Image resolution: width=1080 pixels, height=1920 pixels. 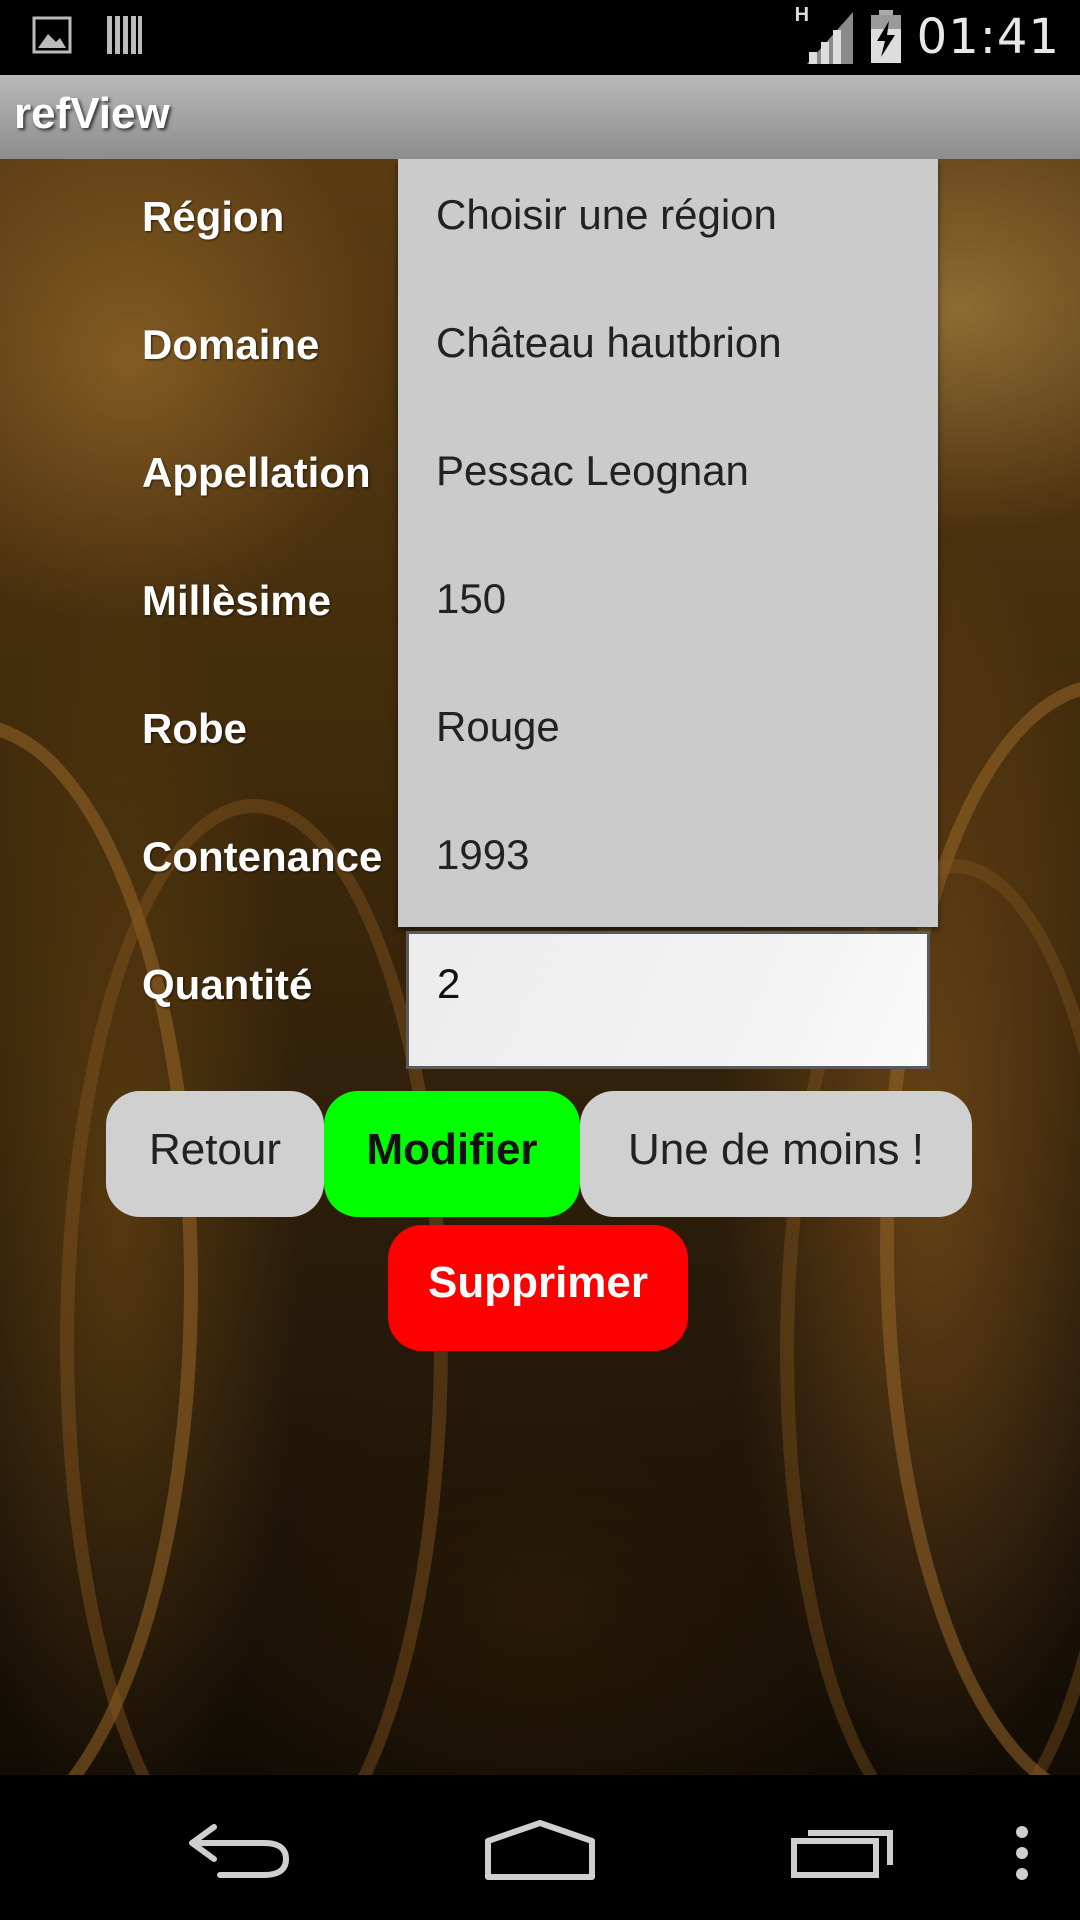 I want to click on overflow-menu-icon, so click(x=1022, y=1853).